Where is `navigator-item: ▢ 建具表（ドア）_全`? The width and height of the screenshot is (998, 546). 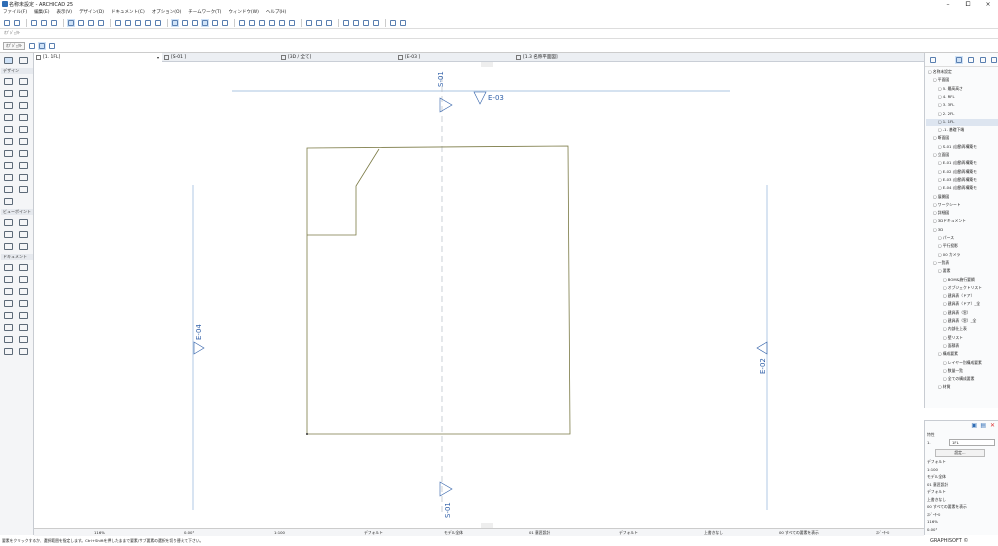 navigator-item: ▢ 建具表（ドア）_全 is located at coordinates (953, 304).